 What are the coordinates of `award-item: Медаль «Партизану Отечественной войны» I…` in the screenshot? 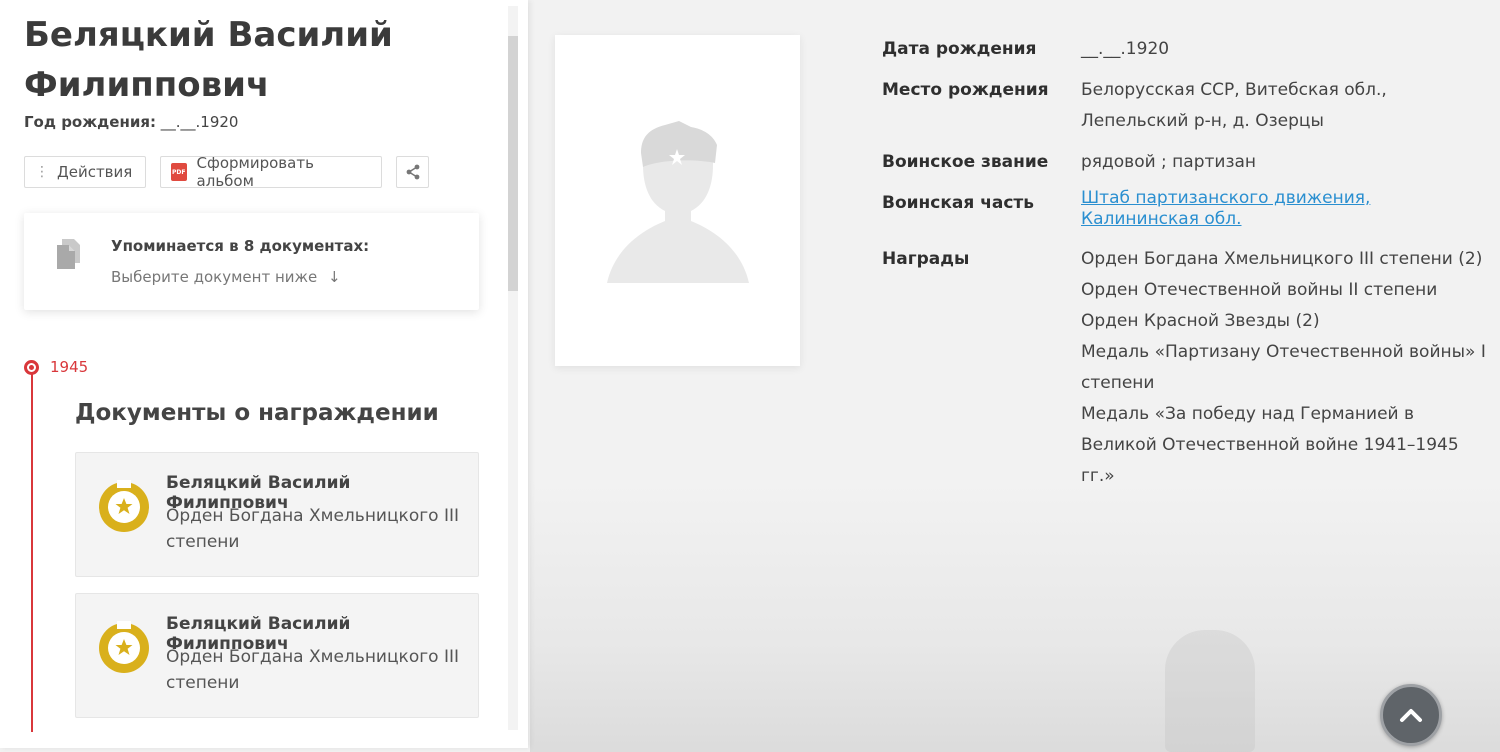 It's located at (1283, 367).